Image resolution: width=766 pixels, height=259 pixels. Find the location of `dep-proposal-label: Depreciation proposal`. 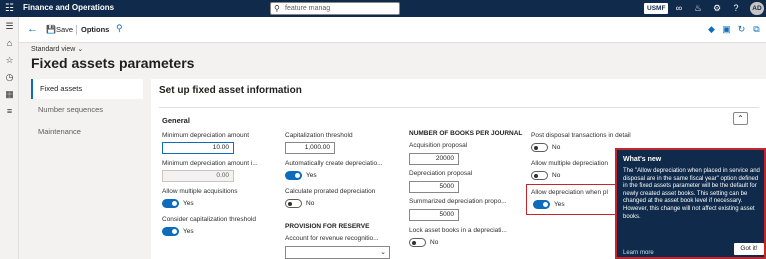

dep-proposal-label: Depreciation proposal is located at coordinates (441, 173).